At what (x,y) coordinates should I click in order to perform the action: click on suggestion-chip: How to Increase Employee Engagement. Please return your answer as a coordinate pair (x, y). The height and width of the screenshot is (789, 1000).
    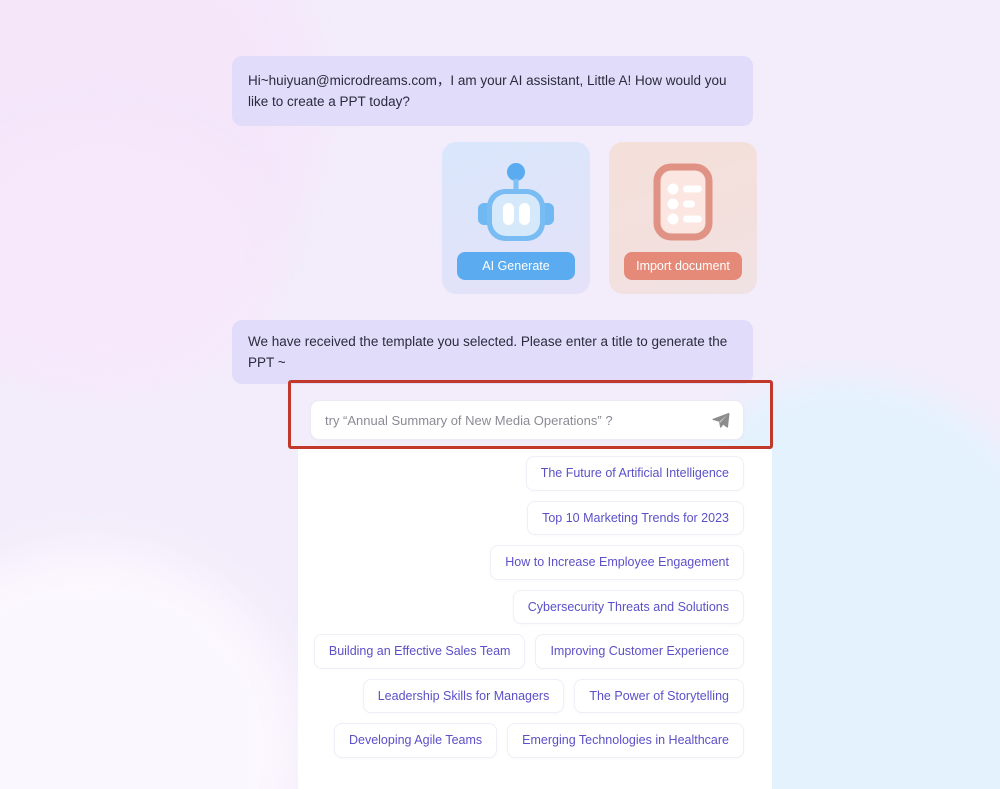
    Looking at the image, I should click on (617, 562).